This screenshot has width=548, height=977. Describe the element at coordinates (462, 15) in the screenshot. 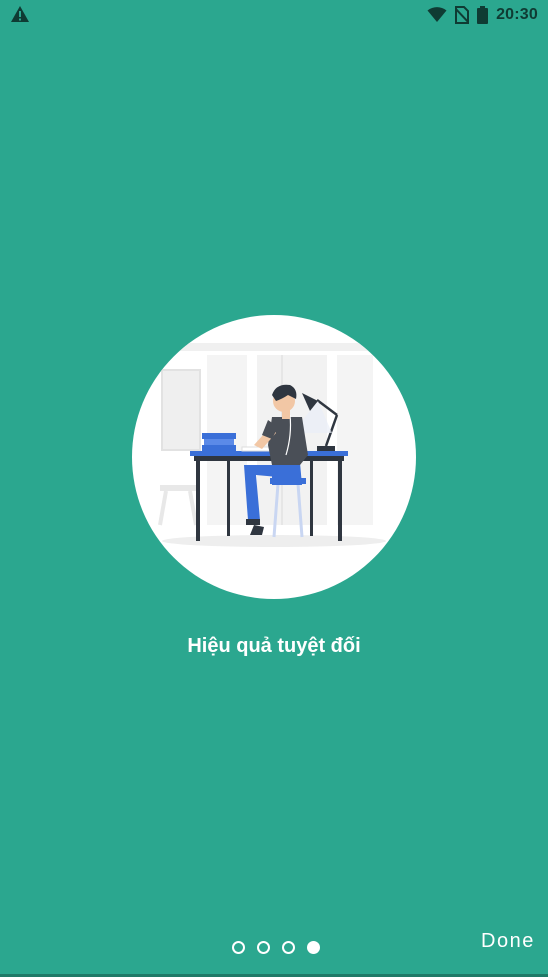

I see `no-sim-icon` at that location.